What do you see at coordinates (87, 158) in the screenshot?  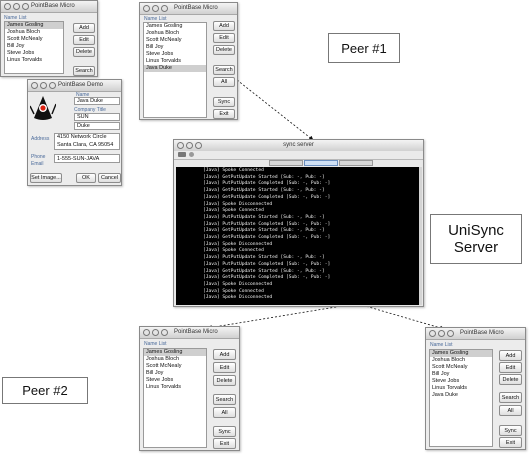 I see `phone-field: 1-555-SUN-JAVA` at bounding box center [87, 158].